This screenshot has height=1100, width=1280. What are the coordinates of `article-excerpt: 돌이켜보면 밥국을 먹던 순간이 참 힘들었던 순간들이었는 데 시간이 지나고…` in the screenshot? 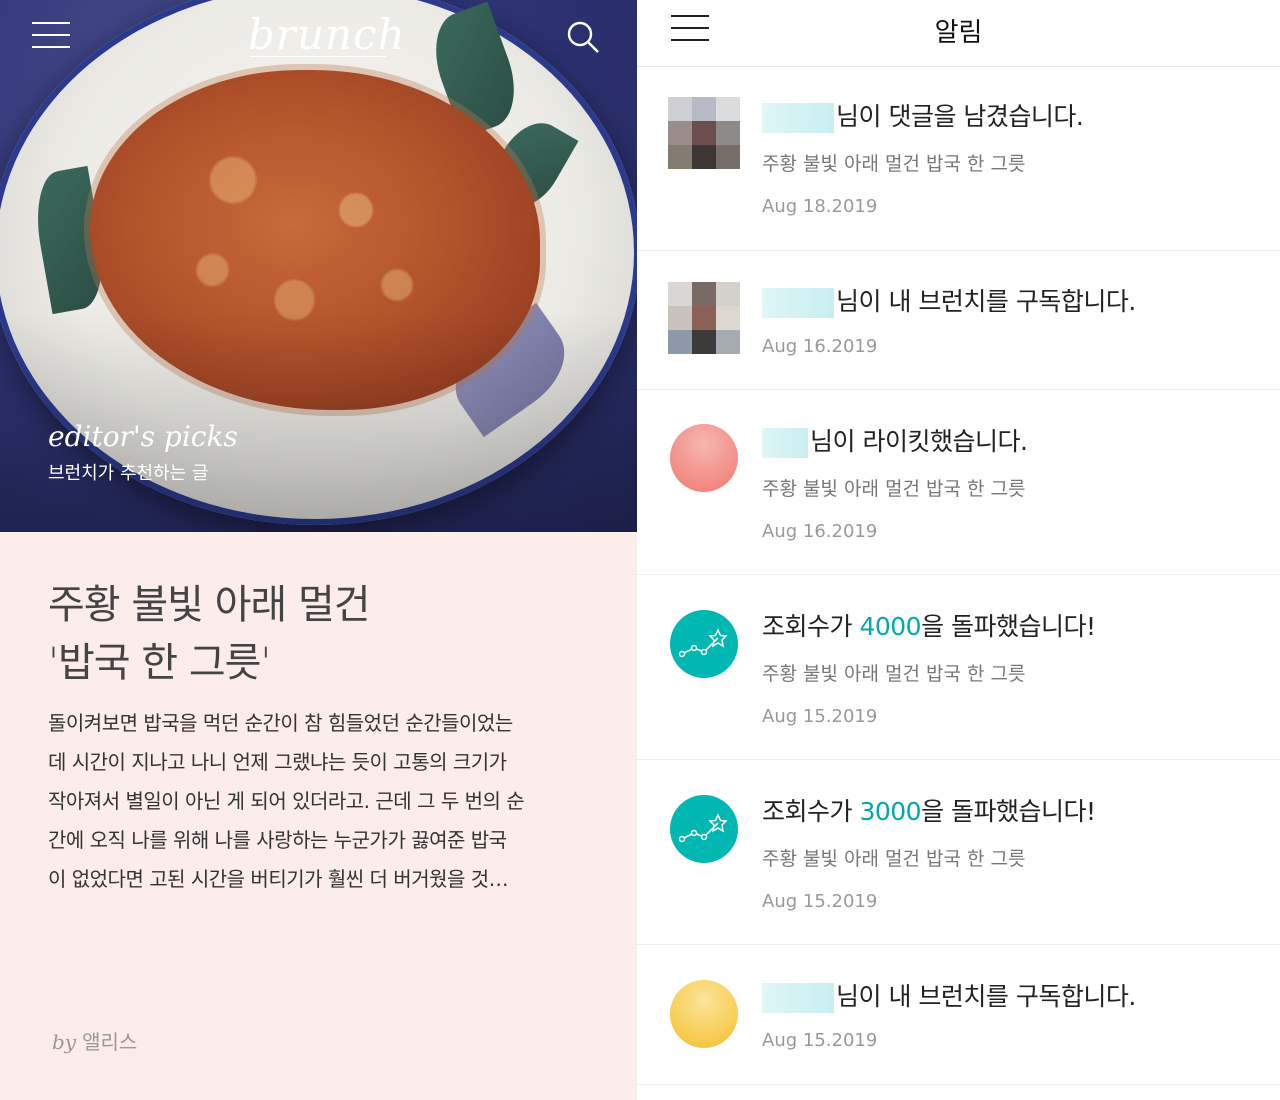 It's located at (322, 801).